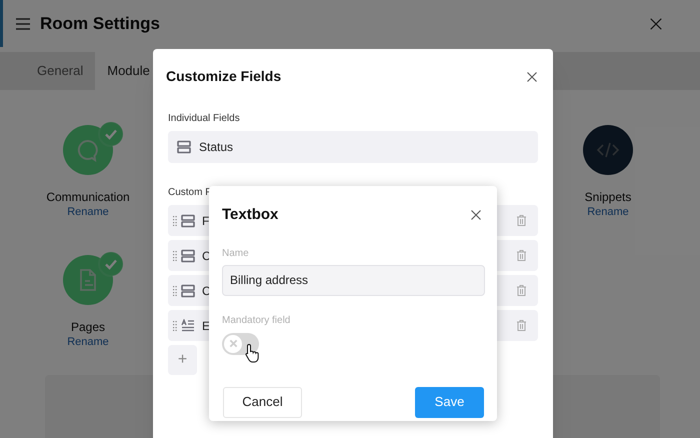  What do you see at coordinates (608, 150) in the screenshot?
I see `code-icon` at bounding box center [608, 150].